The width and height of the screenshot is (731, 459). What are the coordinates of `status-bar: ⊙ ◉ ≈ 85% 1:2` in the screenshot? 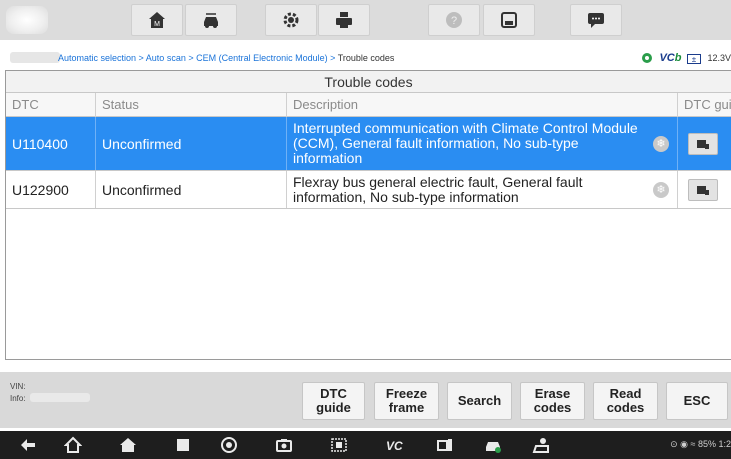 It's located at (700, 444).